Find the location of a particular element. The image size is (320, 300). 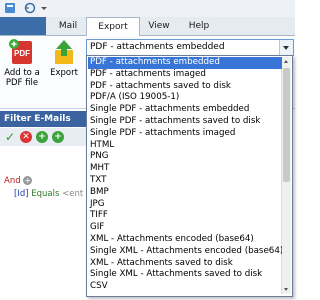

dropdown-option: TXT is located at coordinates (185, 181).